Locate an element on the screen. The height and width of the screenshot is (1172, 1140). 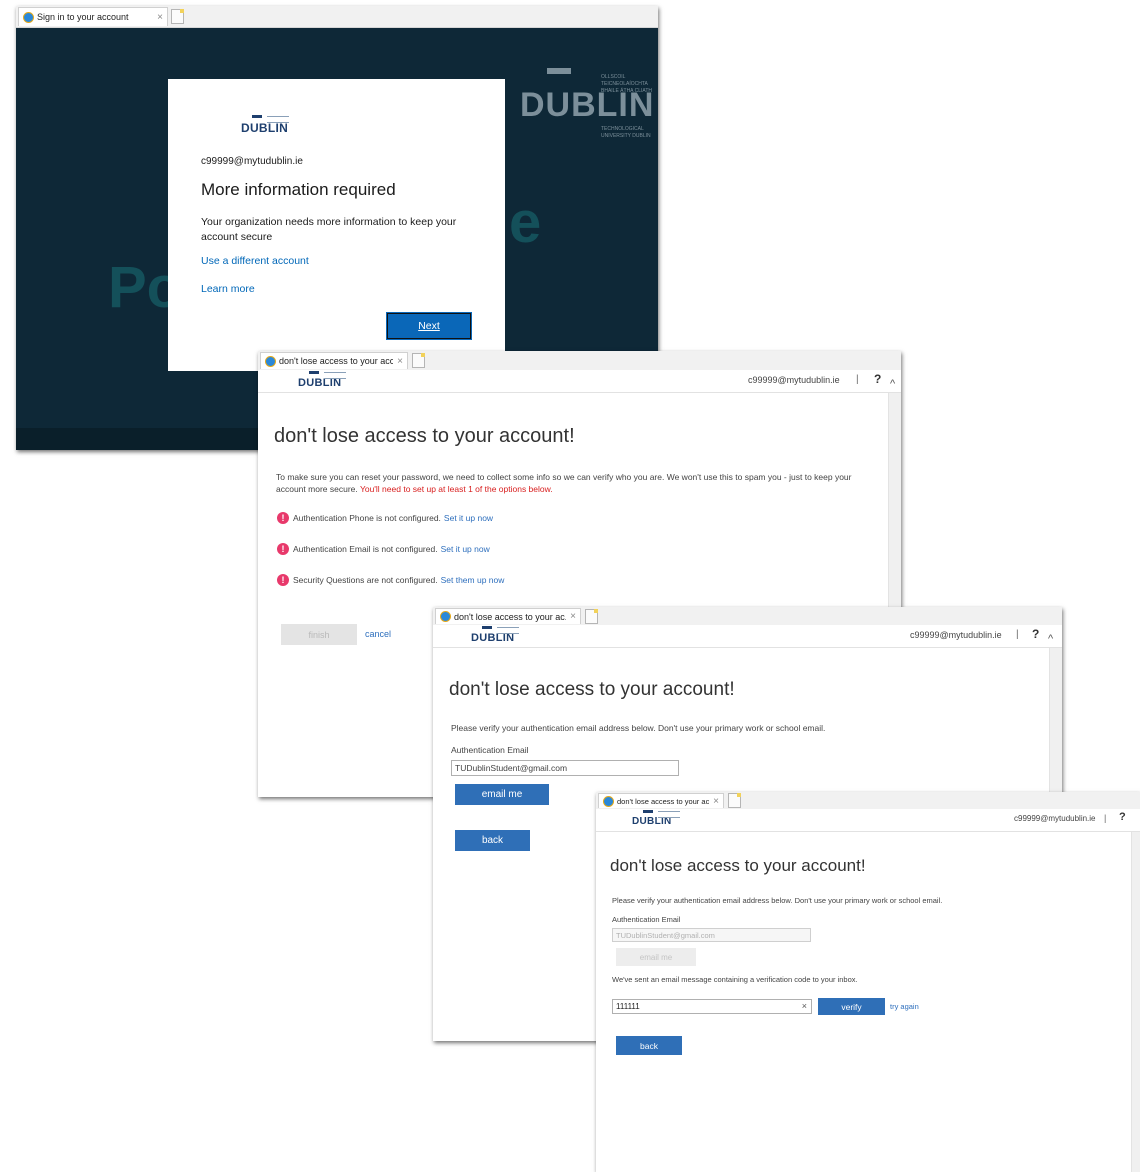
use-different-account-link: Use a different account is located at coordinates (255, 261).